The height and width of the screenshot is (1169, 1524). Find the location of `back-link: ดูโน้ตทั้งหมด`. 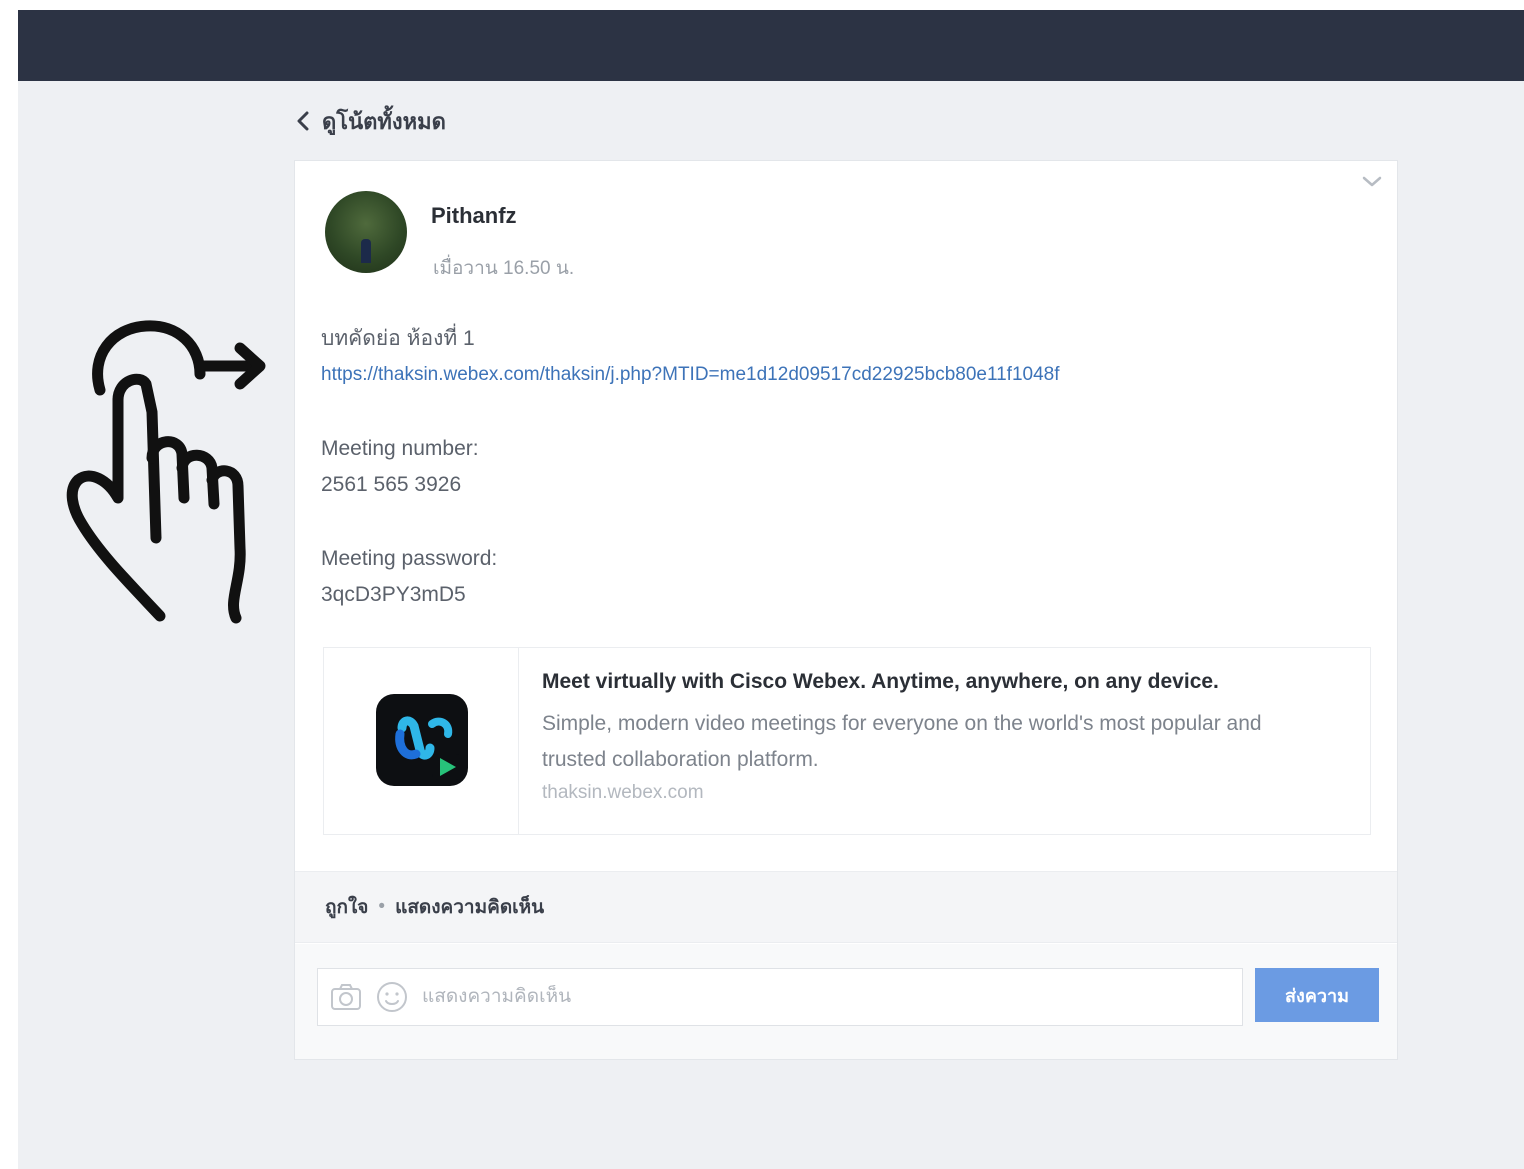

back-link: ดูโน้ตทั้งหมด is located at coordinates (371, 121).